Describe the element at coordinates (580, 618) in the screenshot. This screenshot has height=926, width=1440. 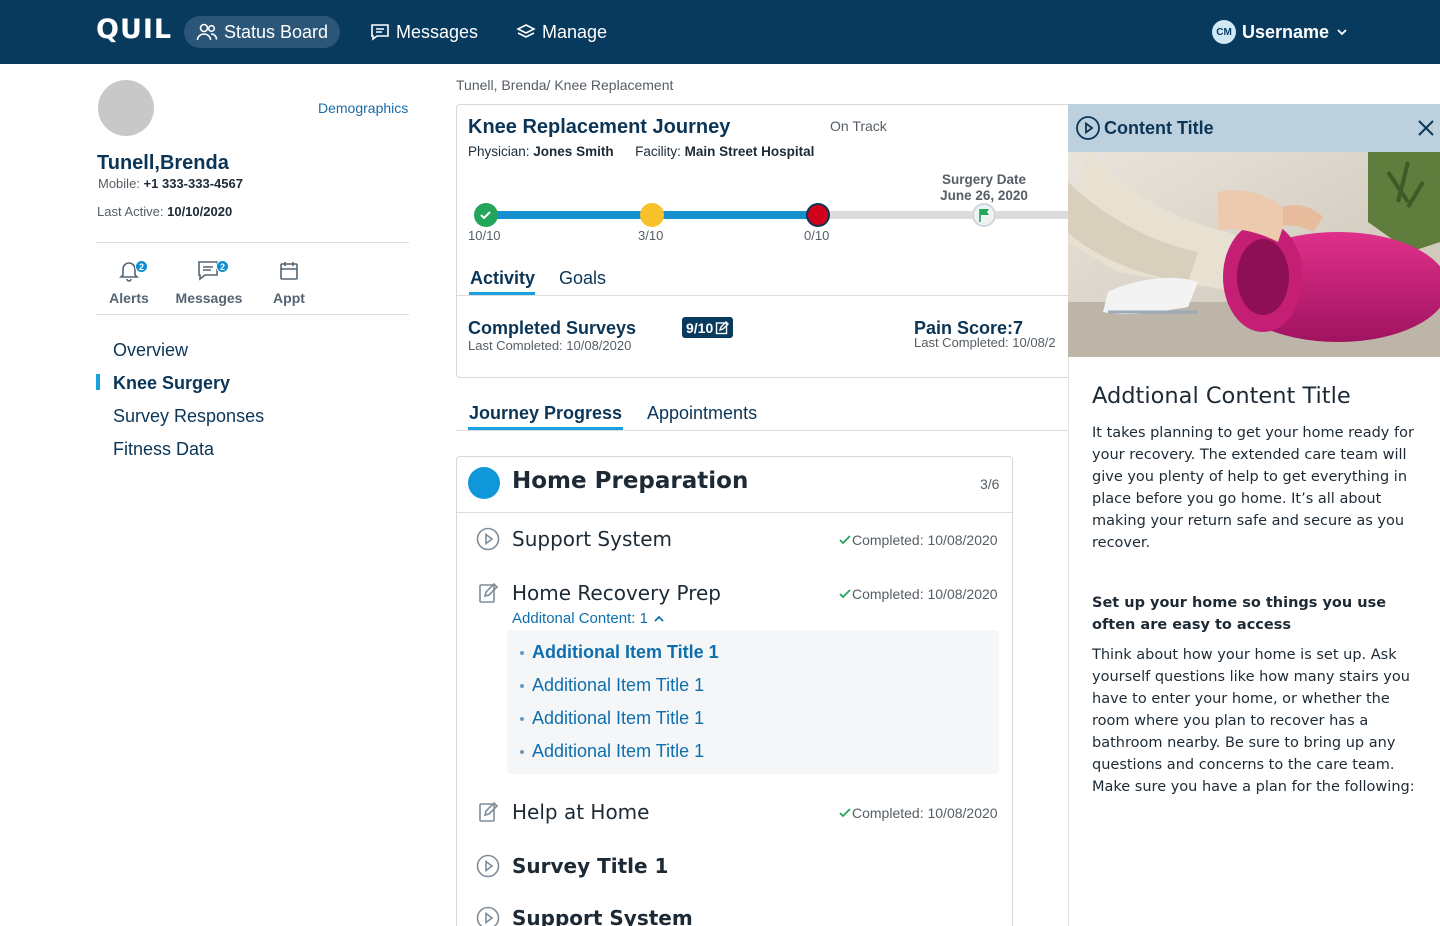
I see `additional-content-label: Additonal Content: 1` at that location.